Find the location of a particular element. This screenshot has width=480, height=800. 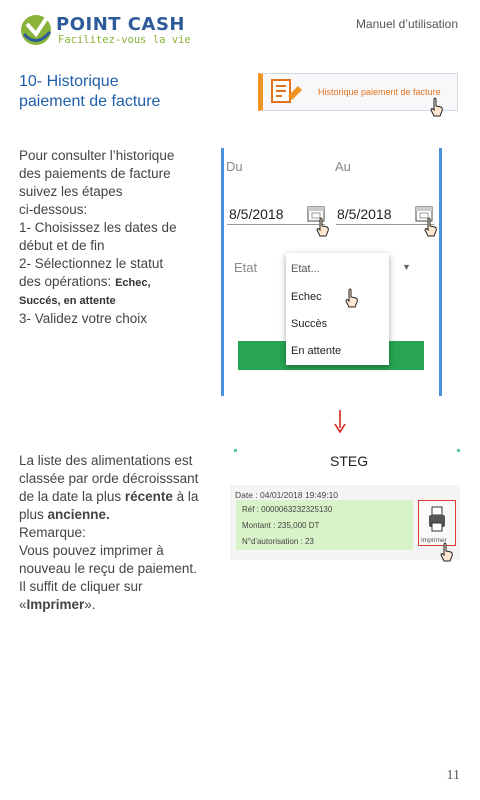

explanation-line: de la date la plus récente à la is located at coordinates (109, 496).